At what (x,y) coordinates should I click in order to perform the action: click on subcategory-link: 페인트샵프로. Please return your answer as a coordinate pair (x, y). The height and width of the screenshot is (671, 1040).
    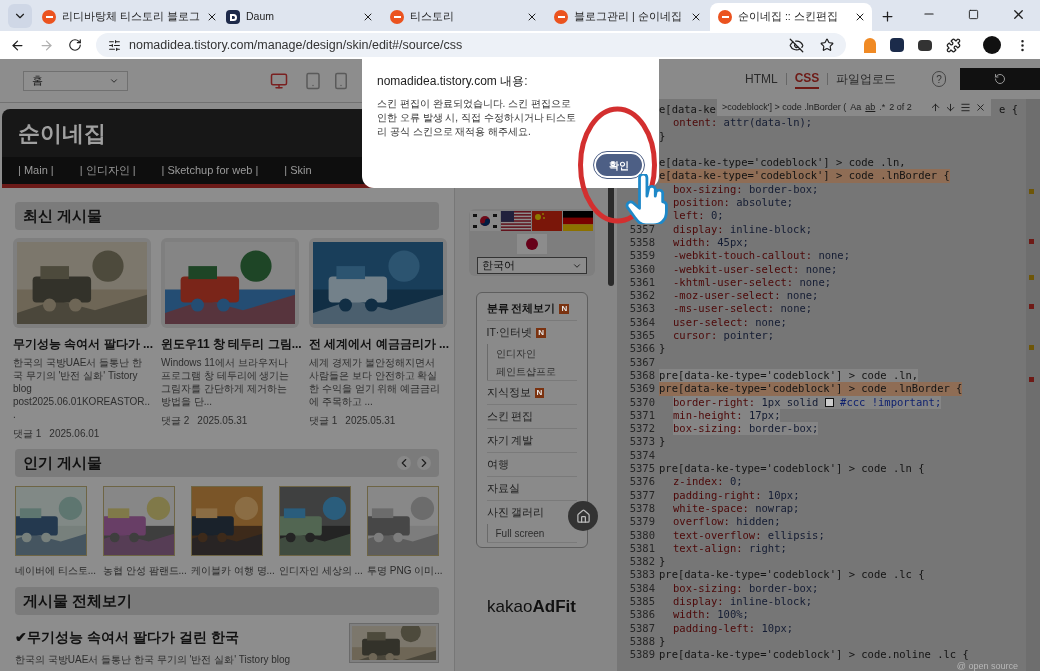
    Looking at the image, I should click on (531, 371).